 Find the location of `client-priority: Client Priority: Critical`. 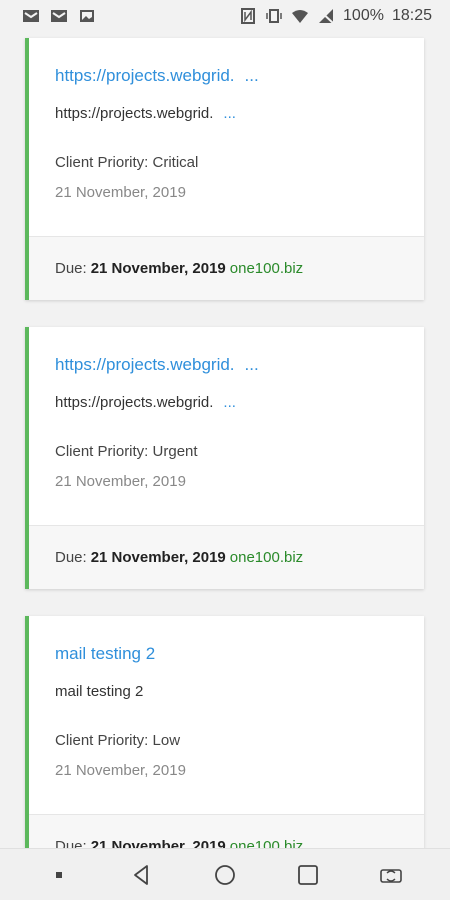

client-priority: Client Priority: Critical is located at coordinates (127, 162).